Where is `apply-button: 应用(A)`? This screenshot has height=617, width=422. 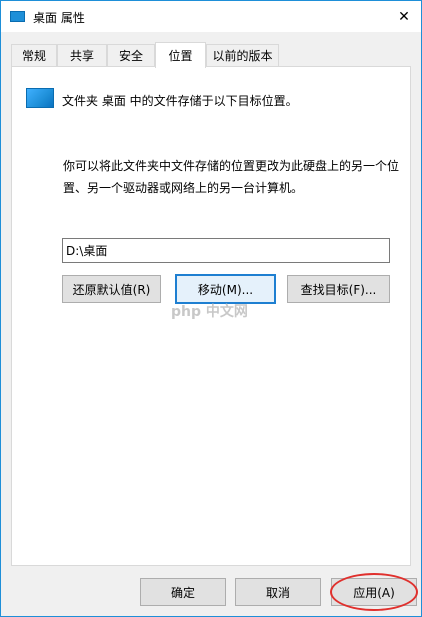
apply-button: 应用(A) is located at coordinates (374, 592).